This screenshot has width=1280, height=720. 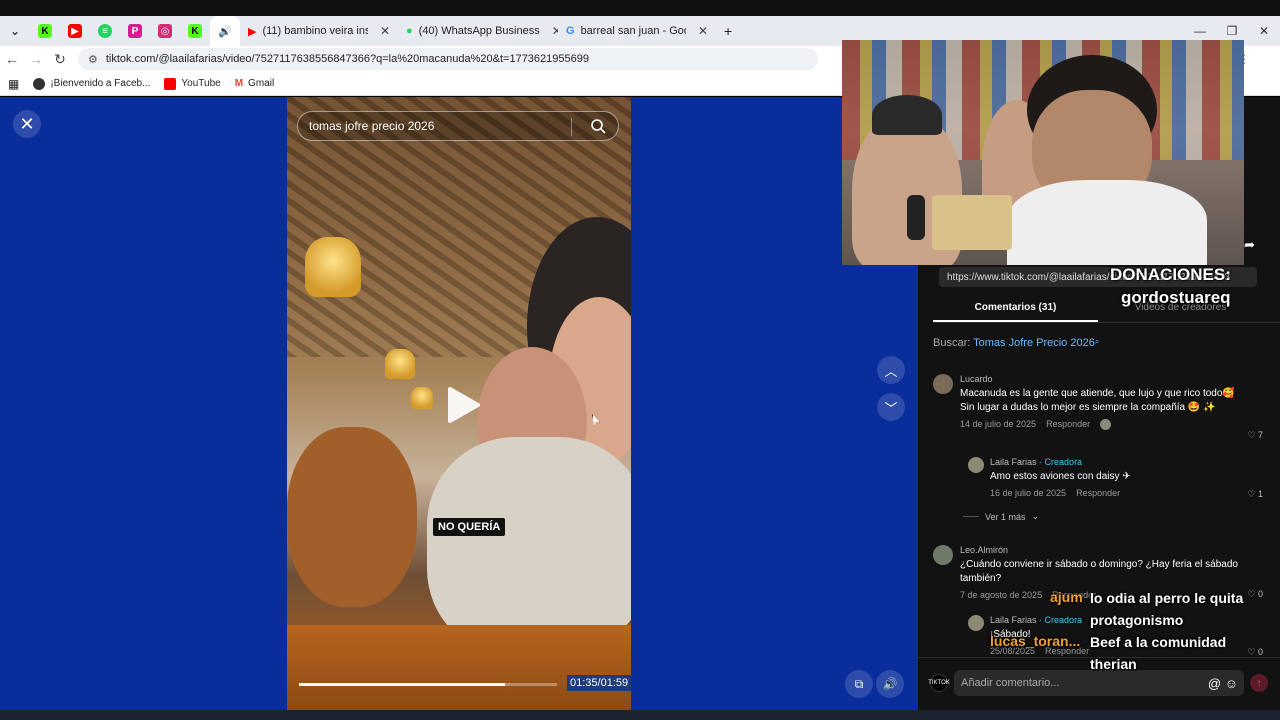 I want to click on tab-youtube-icon: ▶, so click(x=75, y=31).